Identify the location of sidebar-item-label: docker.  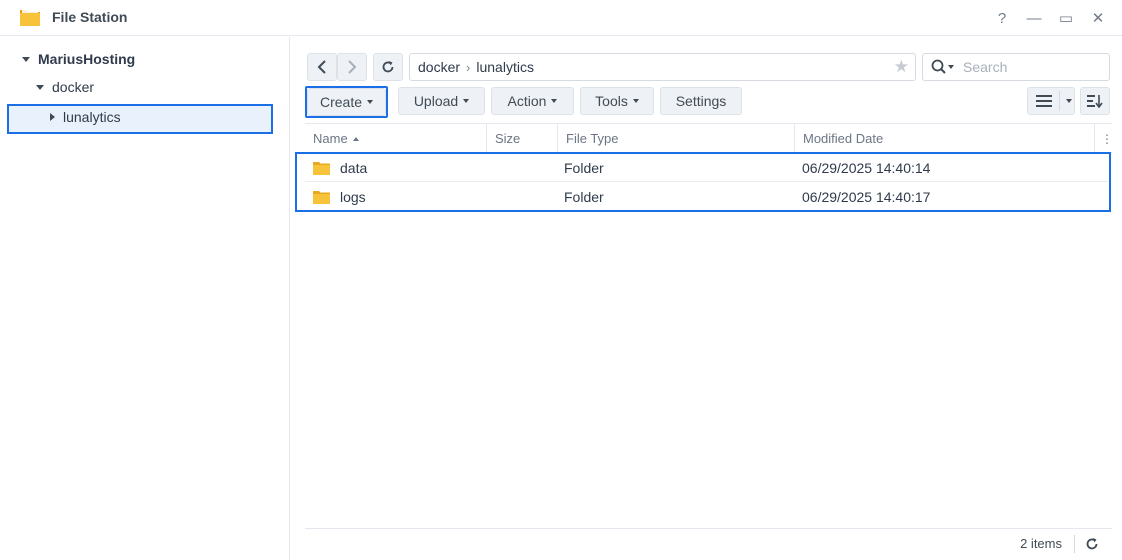
(73, 87).